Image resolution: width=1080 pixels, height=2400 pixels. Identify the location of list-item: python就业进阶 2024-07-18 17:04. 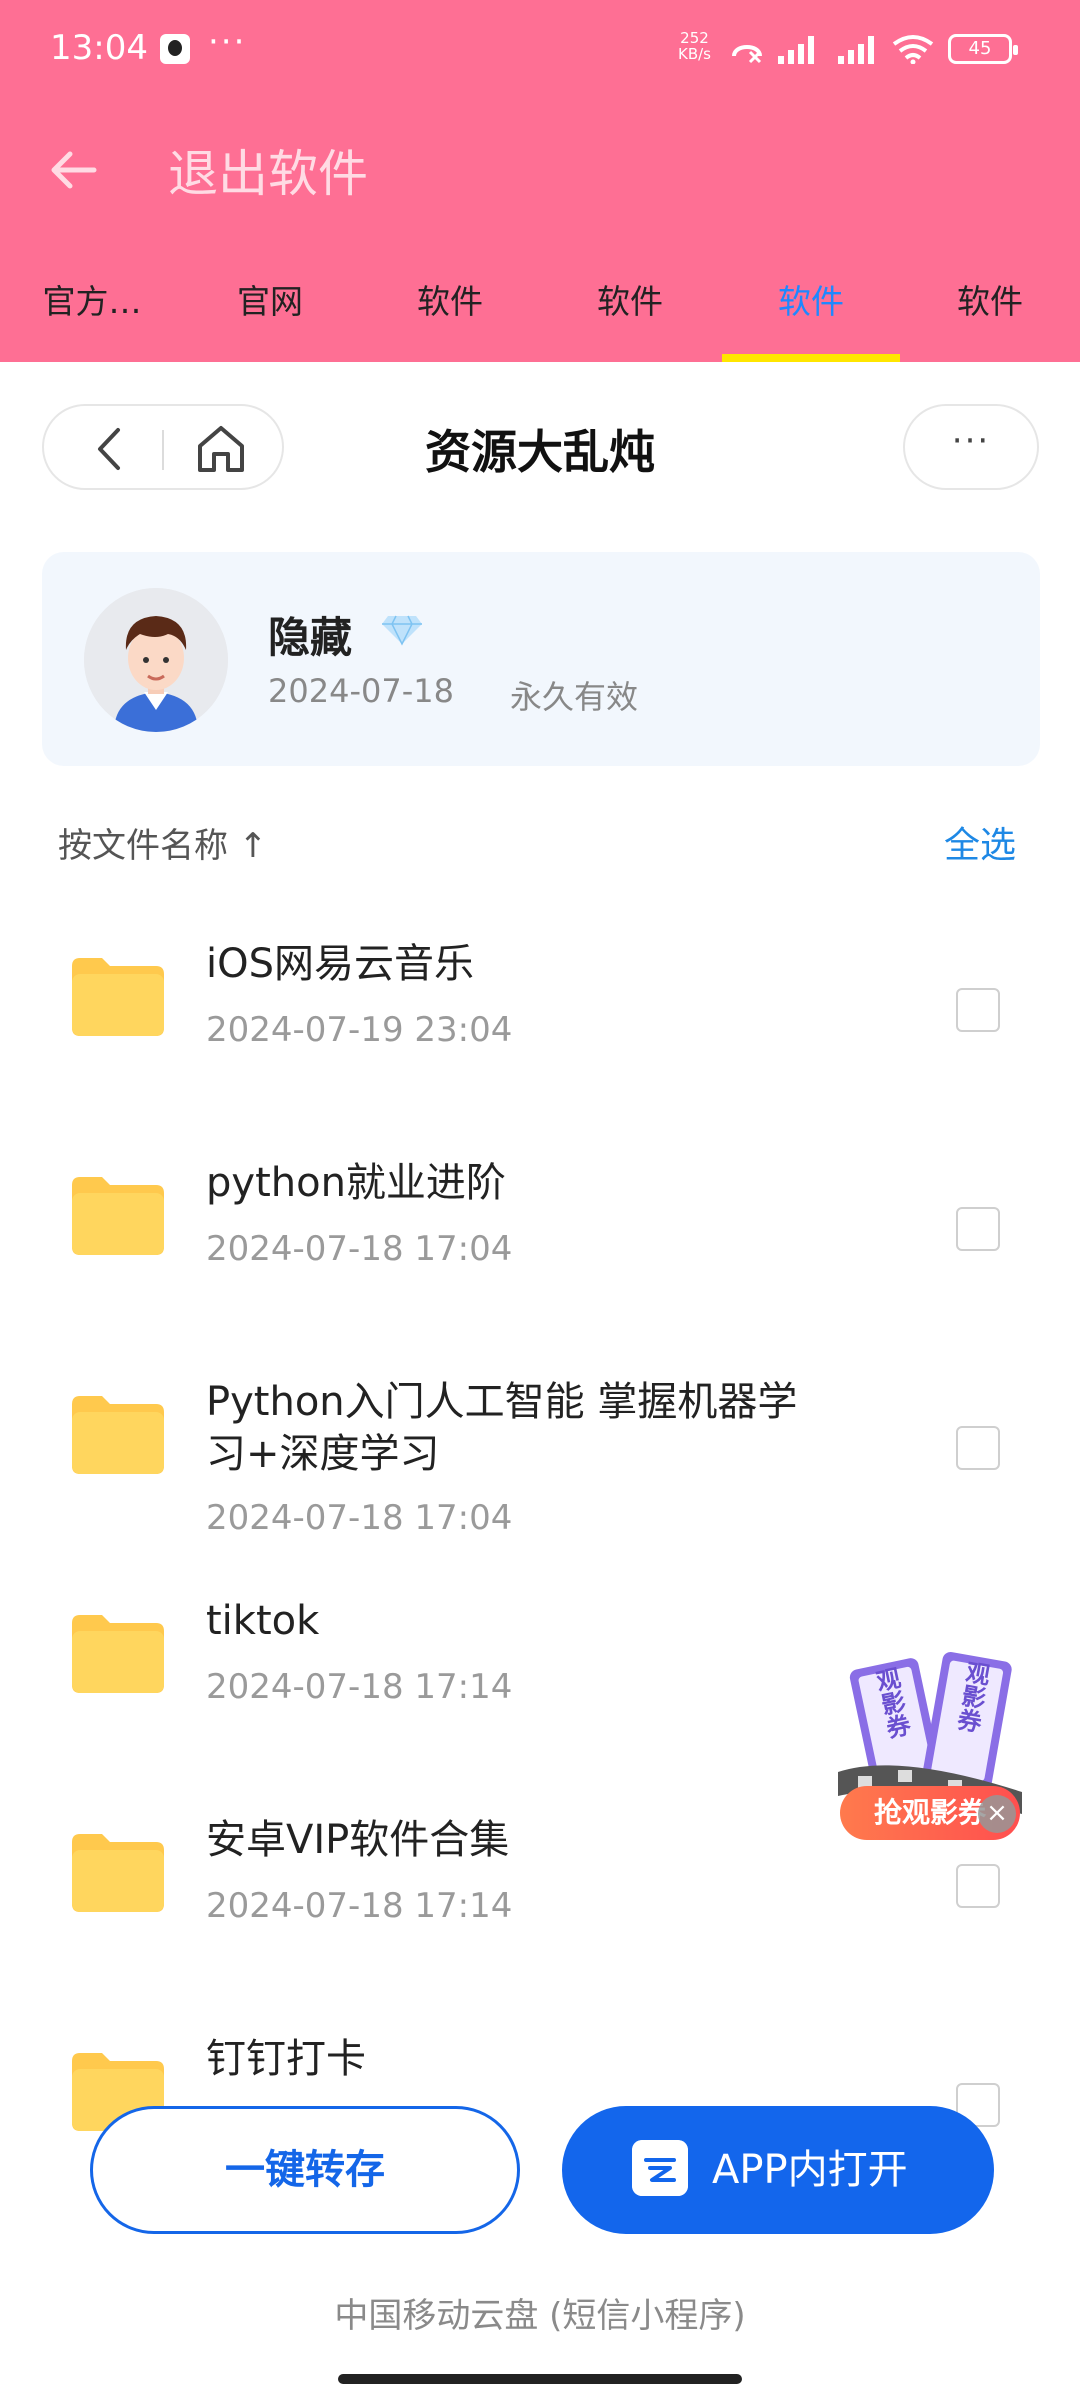
(540, 1249).